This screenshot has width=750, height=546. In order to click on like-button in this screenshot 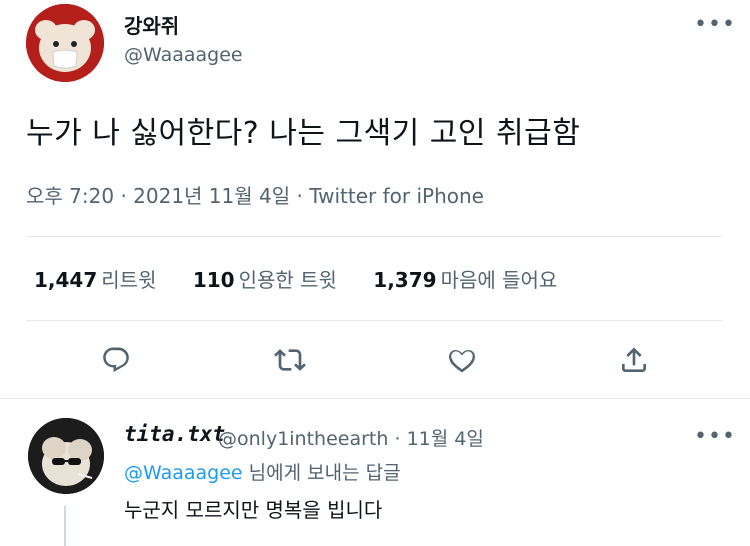, I will do `click(462, 360)`.